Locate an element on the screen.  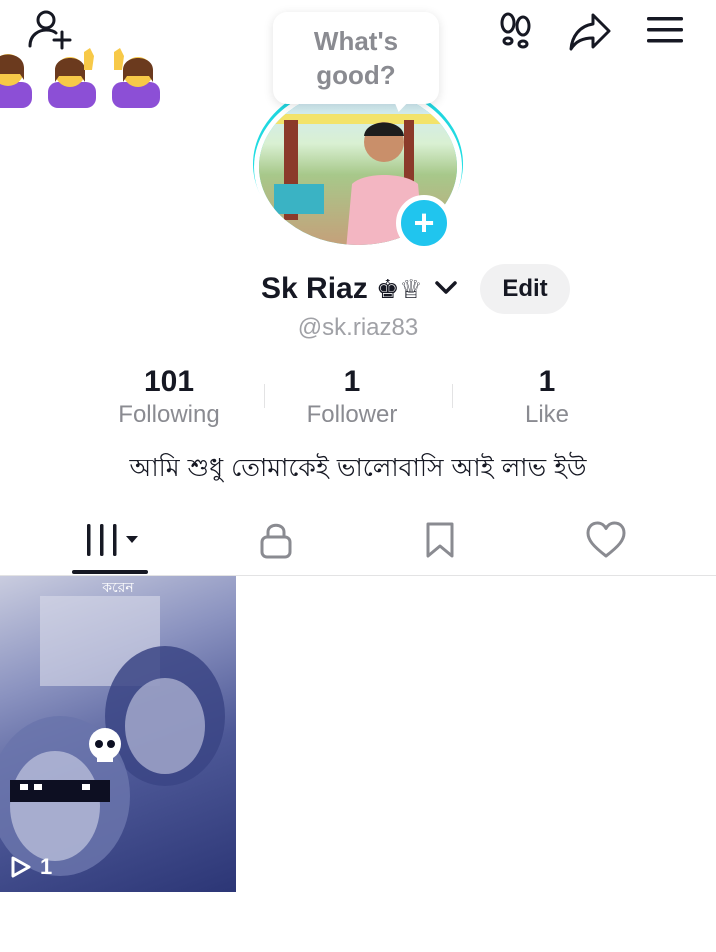
stat-label: Follower is located at coordinates (352, 414).